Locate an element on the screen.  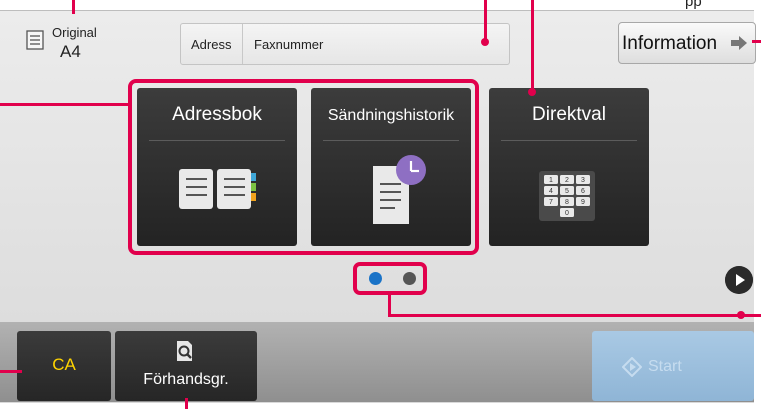
keypad-key-label: 8 is located at coordinates (567, 202).